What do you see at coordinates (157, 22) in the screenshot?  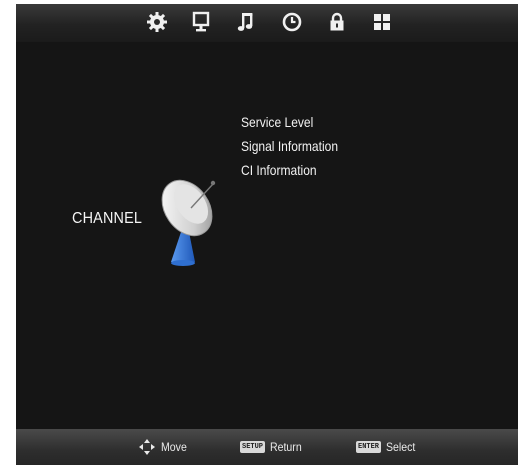 I see `settings-gear-icon` at bounding box center [157, 22].